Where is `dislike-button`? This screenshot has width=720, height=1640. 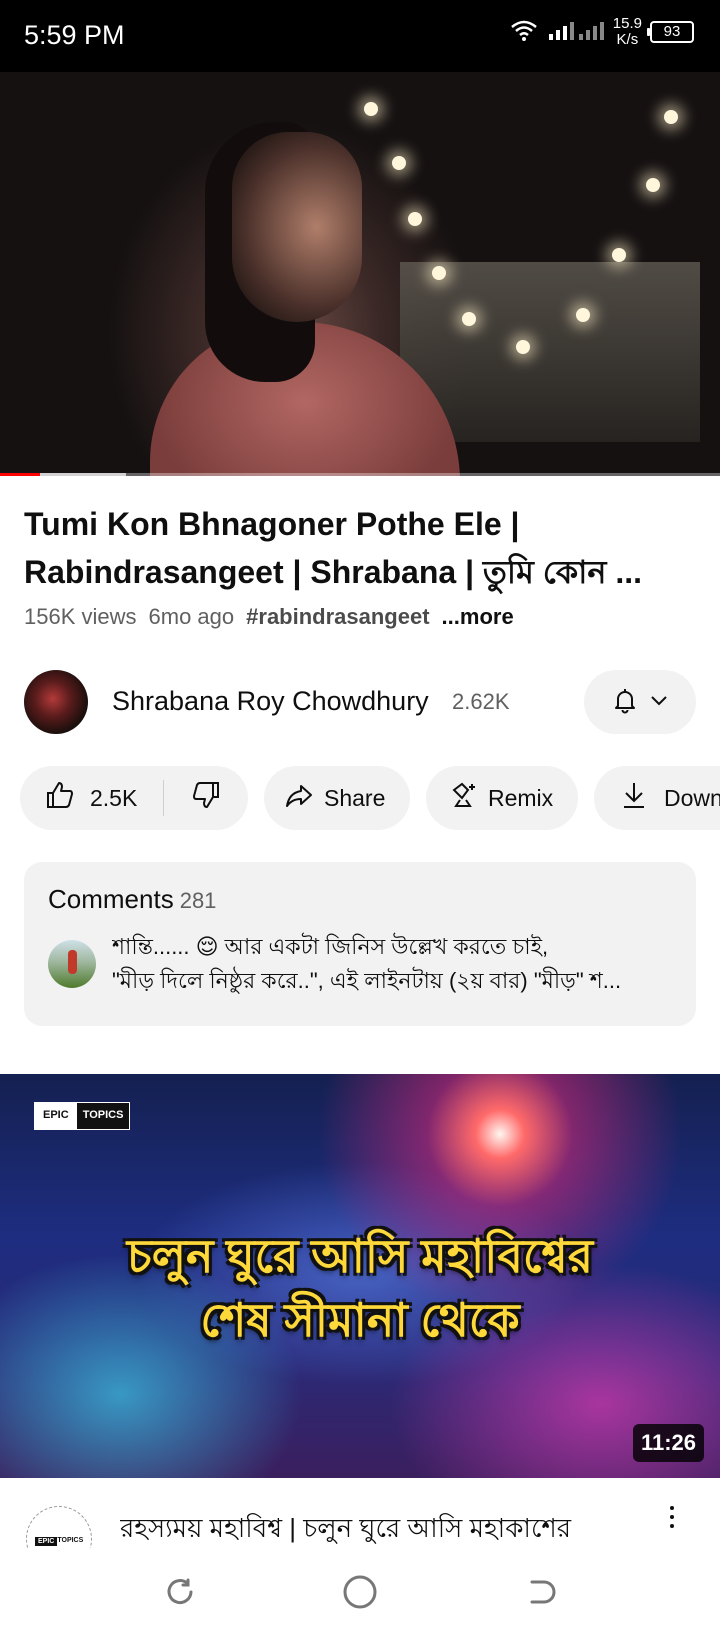 dislike-button is located at coordinates (206, 798).